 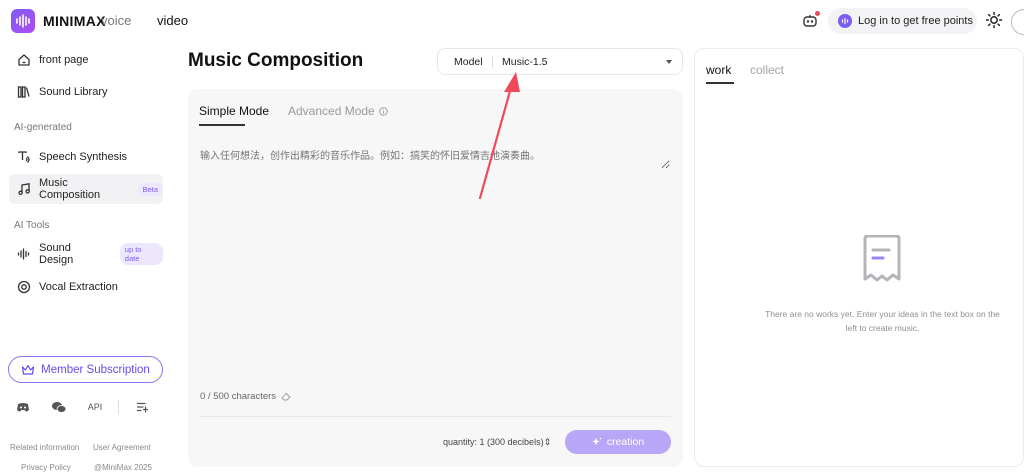 I want to click on copyright-text: @MiniMax 2025, so click(x=123, y=467).